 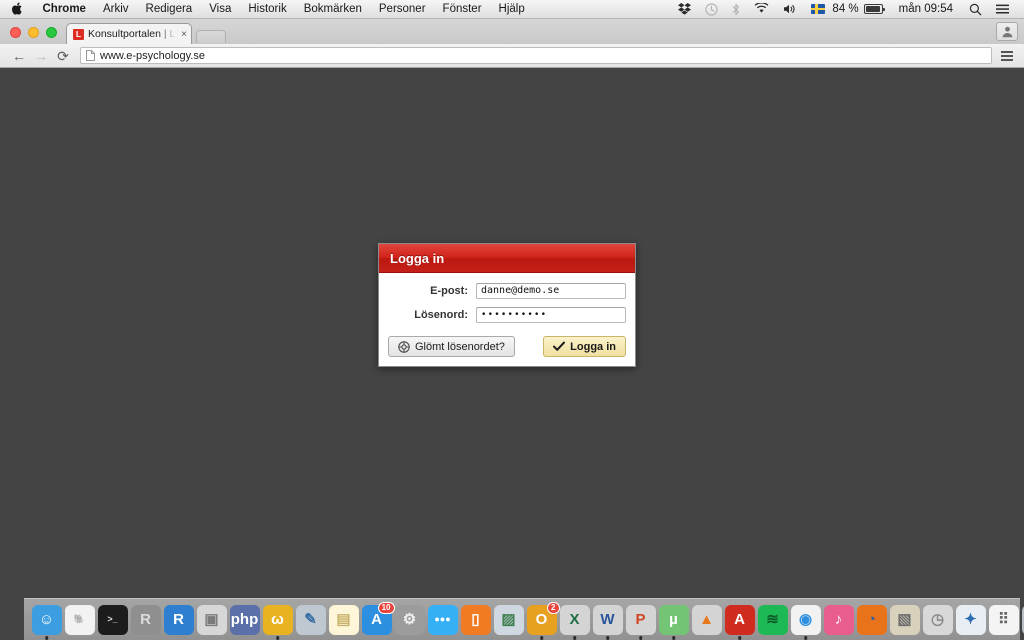 I want to click on dock-badge: 10, so click(x=386, y=607).